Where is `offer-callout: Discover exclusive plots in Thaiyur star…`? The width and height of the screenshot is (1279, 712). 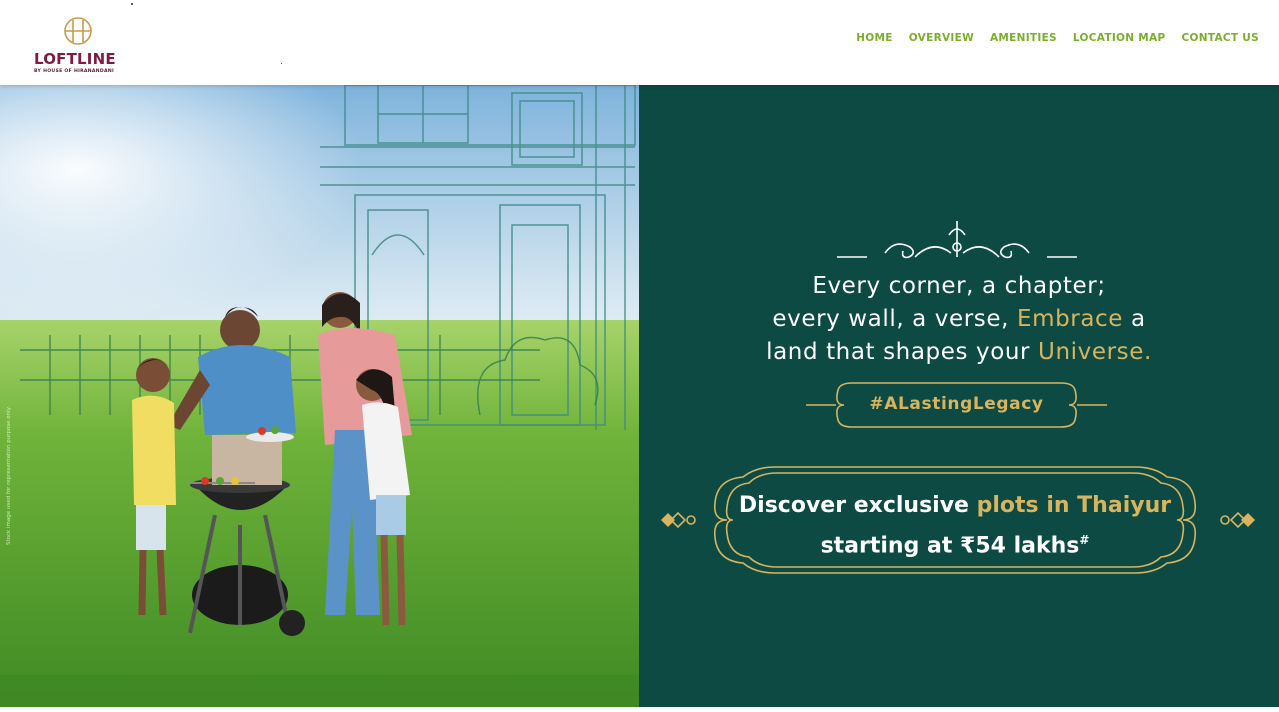 offer-callout: Discover exclusive plots in Thaiyur star… is located at coordinates (955, 520).